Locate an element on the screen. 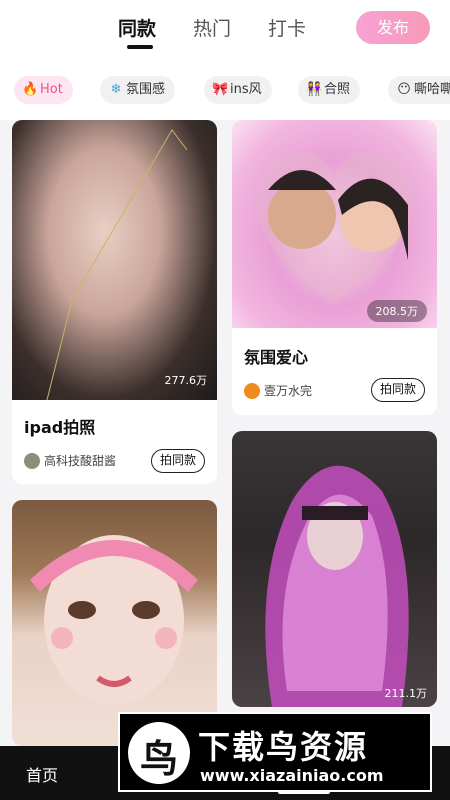 The width and height of the screenshot is (450, 800). watermark-url: www.xiazainiao.com is located at coordinates (292, 775).